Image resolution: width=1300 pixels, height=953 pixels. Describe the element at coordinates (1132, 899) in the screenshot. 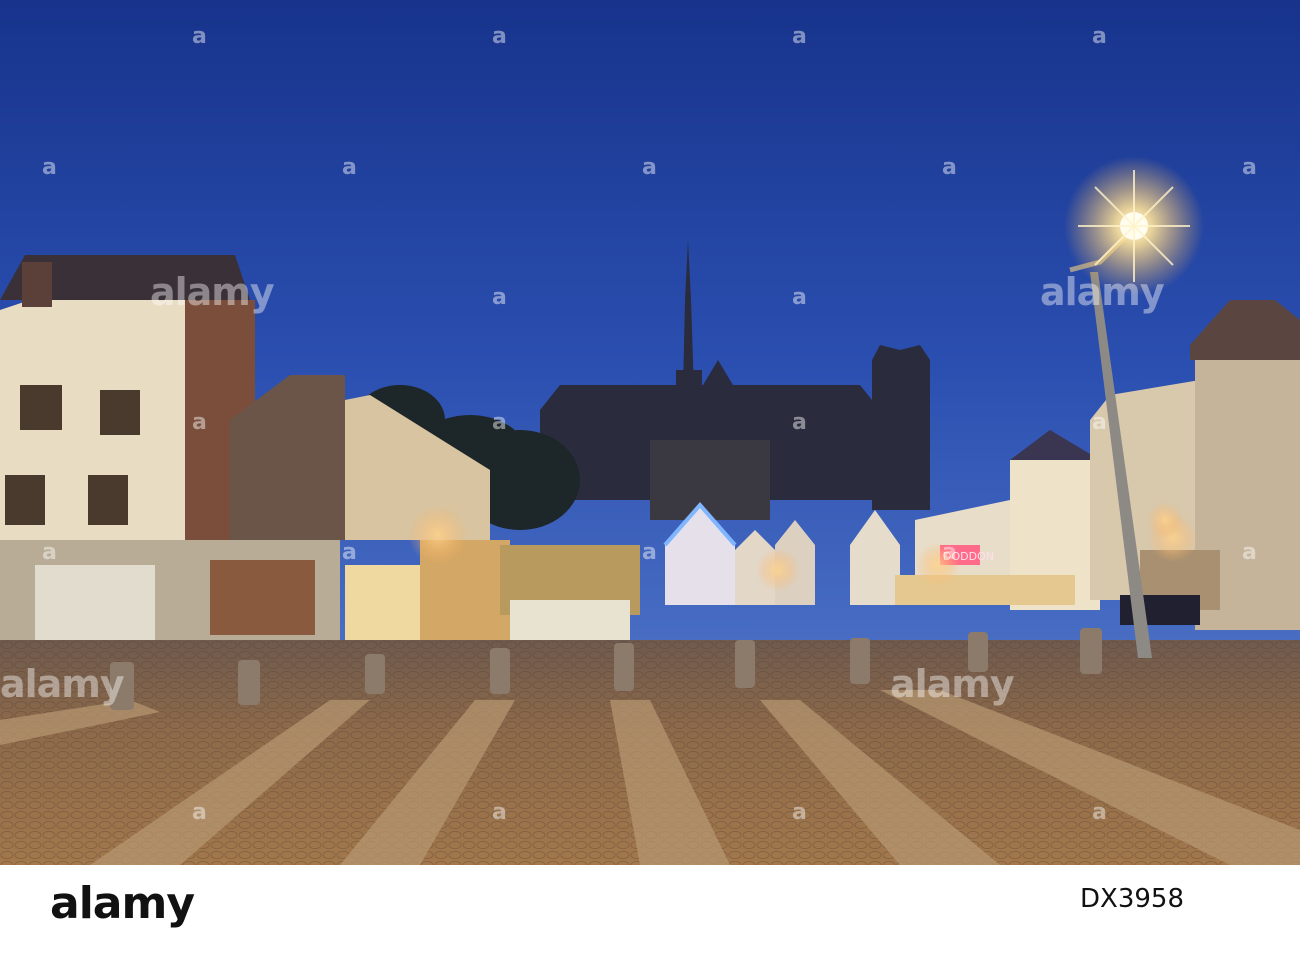

I see `image-id: DX3958` at that location.